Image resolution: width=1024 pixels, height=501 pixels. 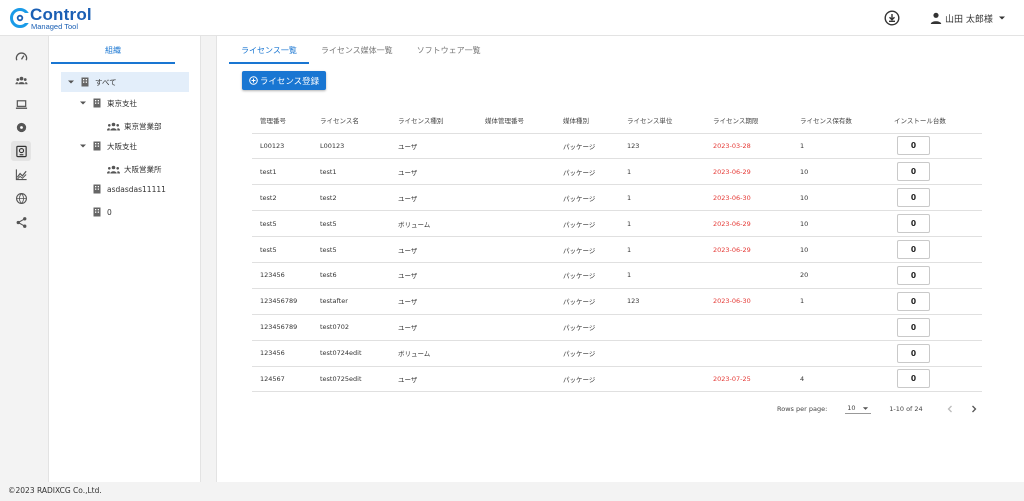 I want to click on table-row: test2 test2 ユーザ パッケージ 1 2023-06-30 10 0, so click(x=617, y=198).